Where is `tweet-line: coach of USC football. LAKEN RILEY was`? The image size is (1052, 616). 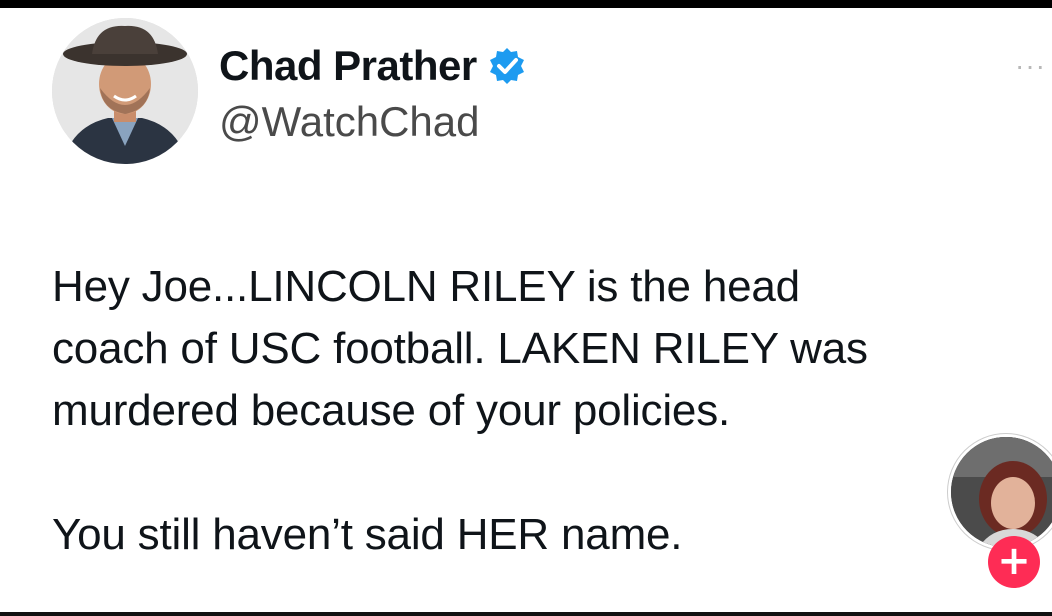
tweet-line: coach of USC football. LAKEN RILEY was is located at coordinates (460, 348).